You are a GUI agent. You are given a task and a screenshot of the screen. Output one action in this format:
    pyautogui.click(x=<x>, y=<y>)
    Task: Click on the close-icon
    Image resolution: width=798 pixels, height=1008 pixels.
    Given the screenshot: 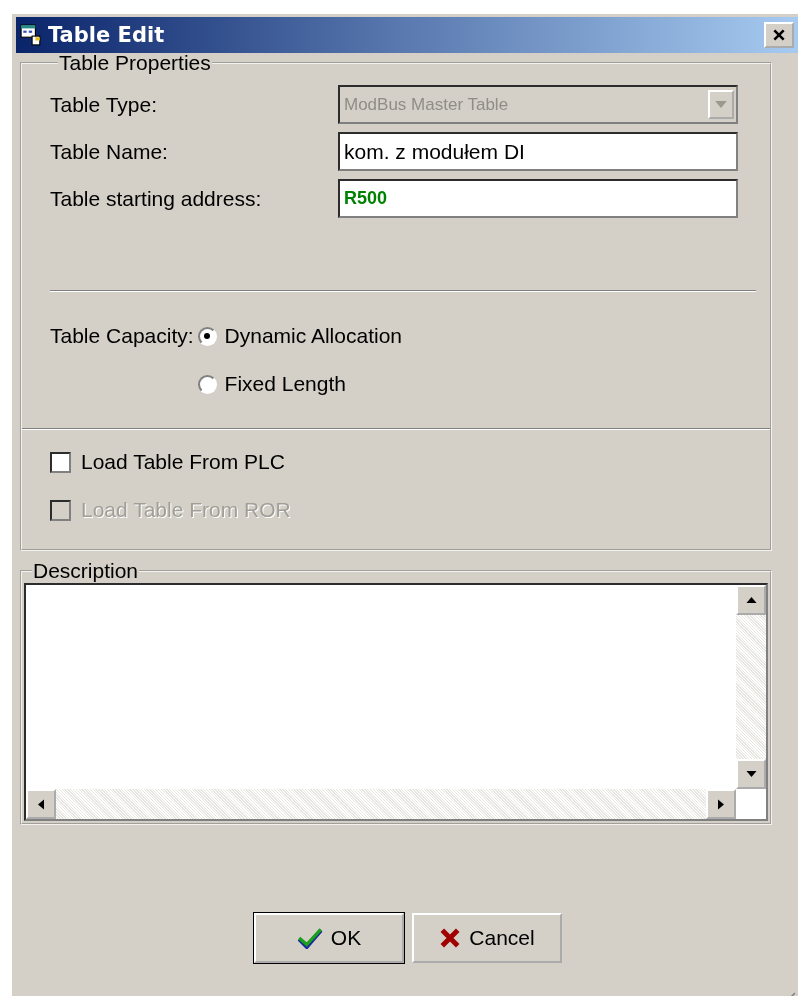 What is the action you would take?
    pyautogui.click(x=779, y=35)
    